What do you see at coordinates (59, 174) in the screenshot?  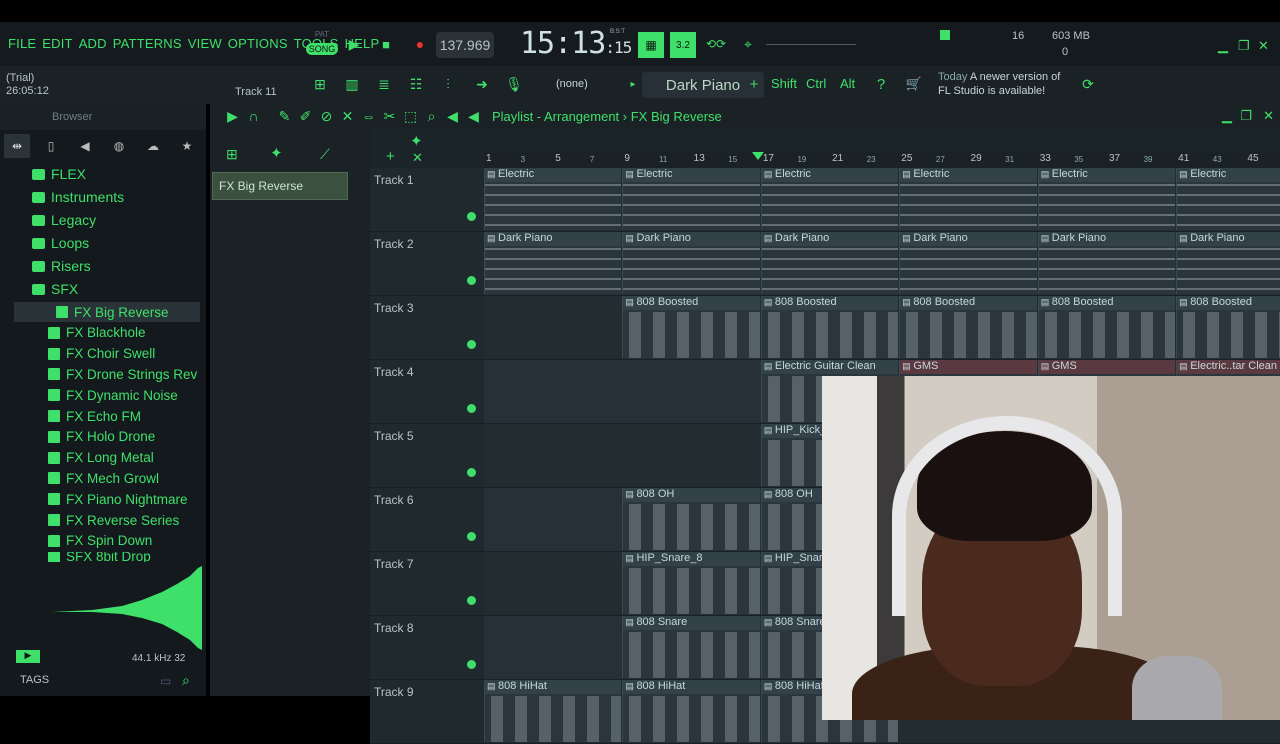 I see `browser-item: FLEX` at bounding box center [59, 174].